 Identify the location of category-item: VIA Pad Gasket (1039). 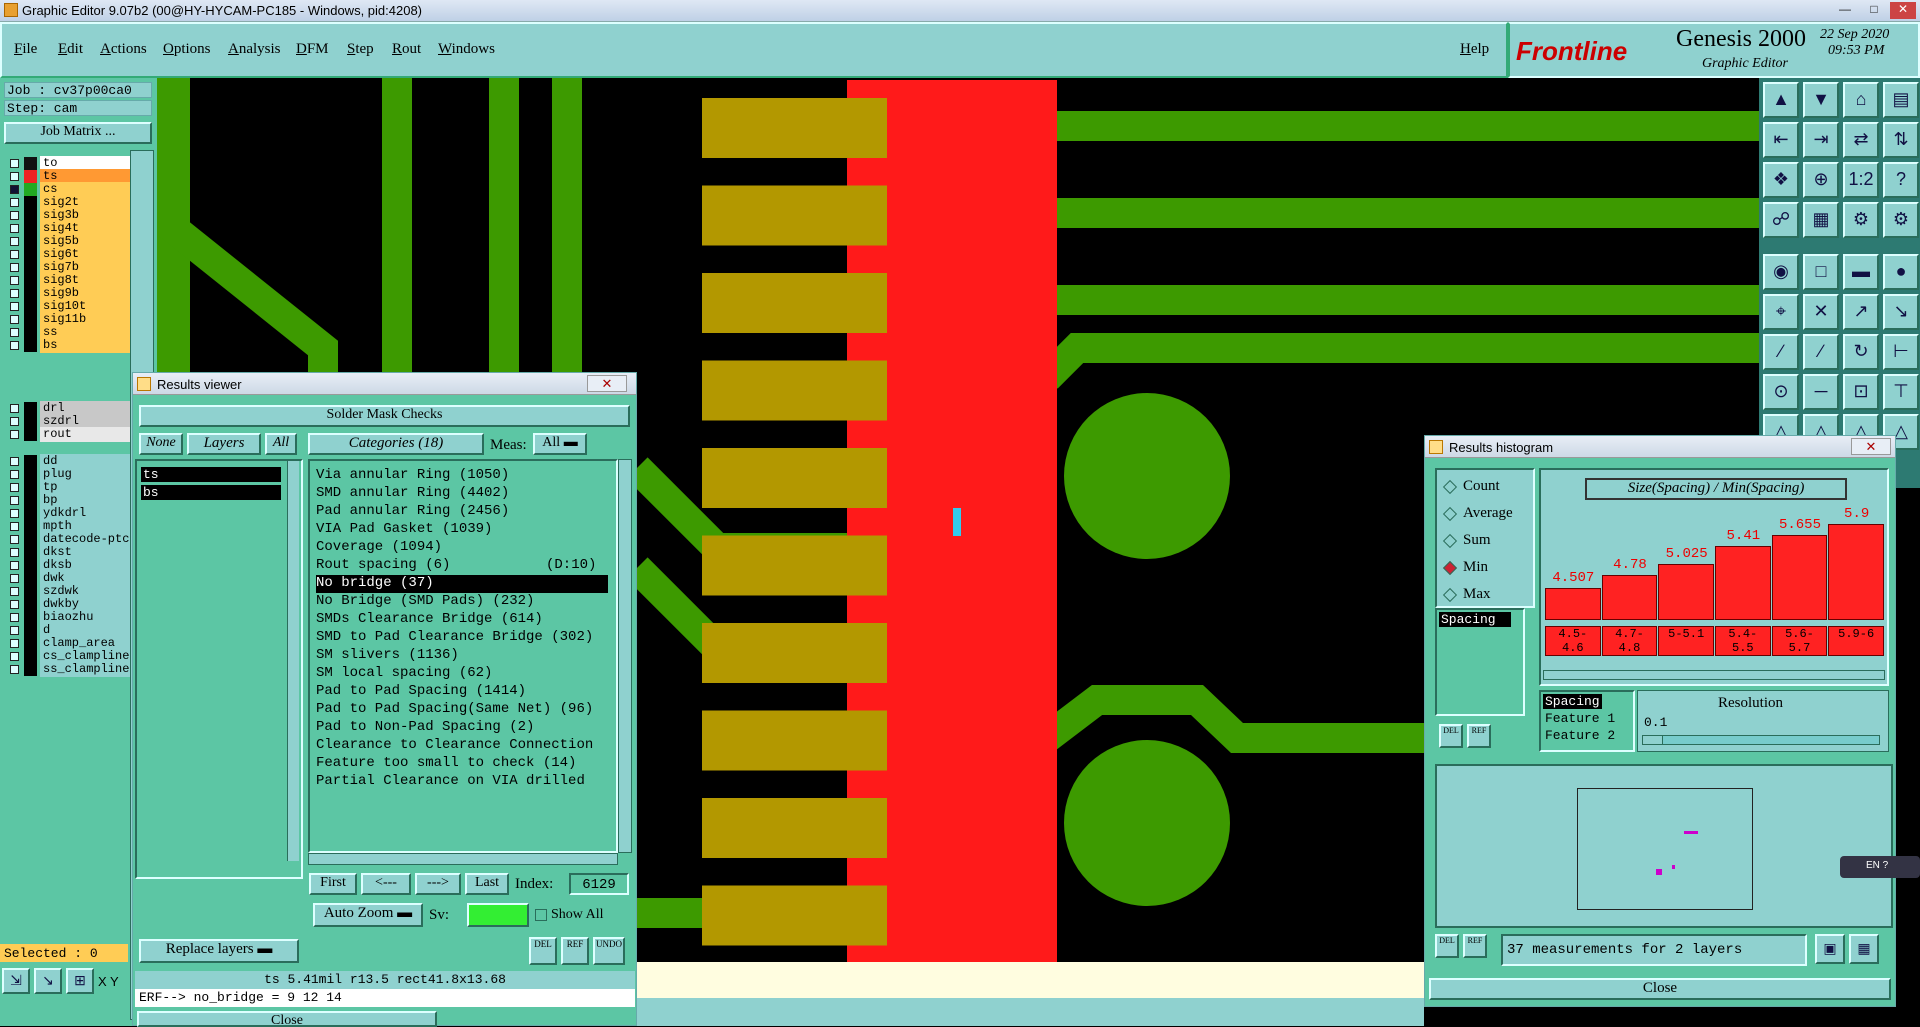
(404, 530).